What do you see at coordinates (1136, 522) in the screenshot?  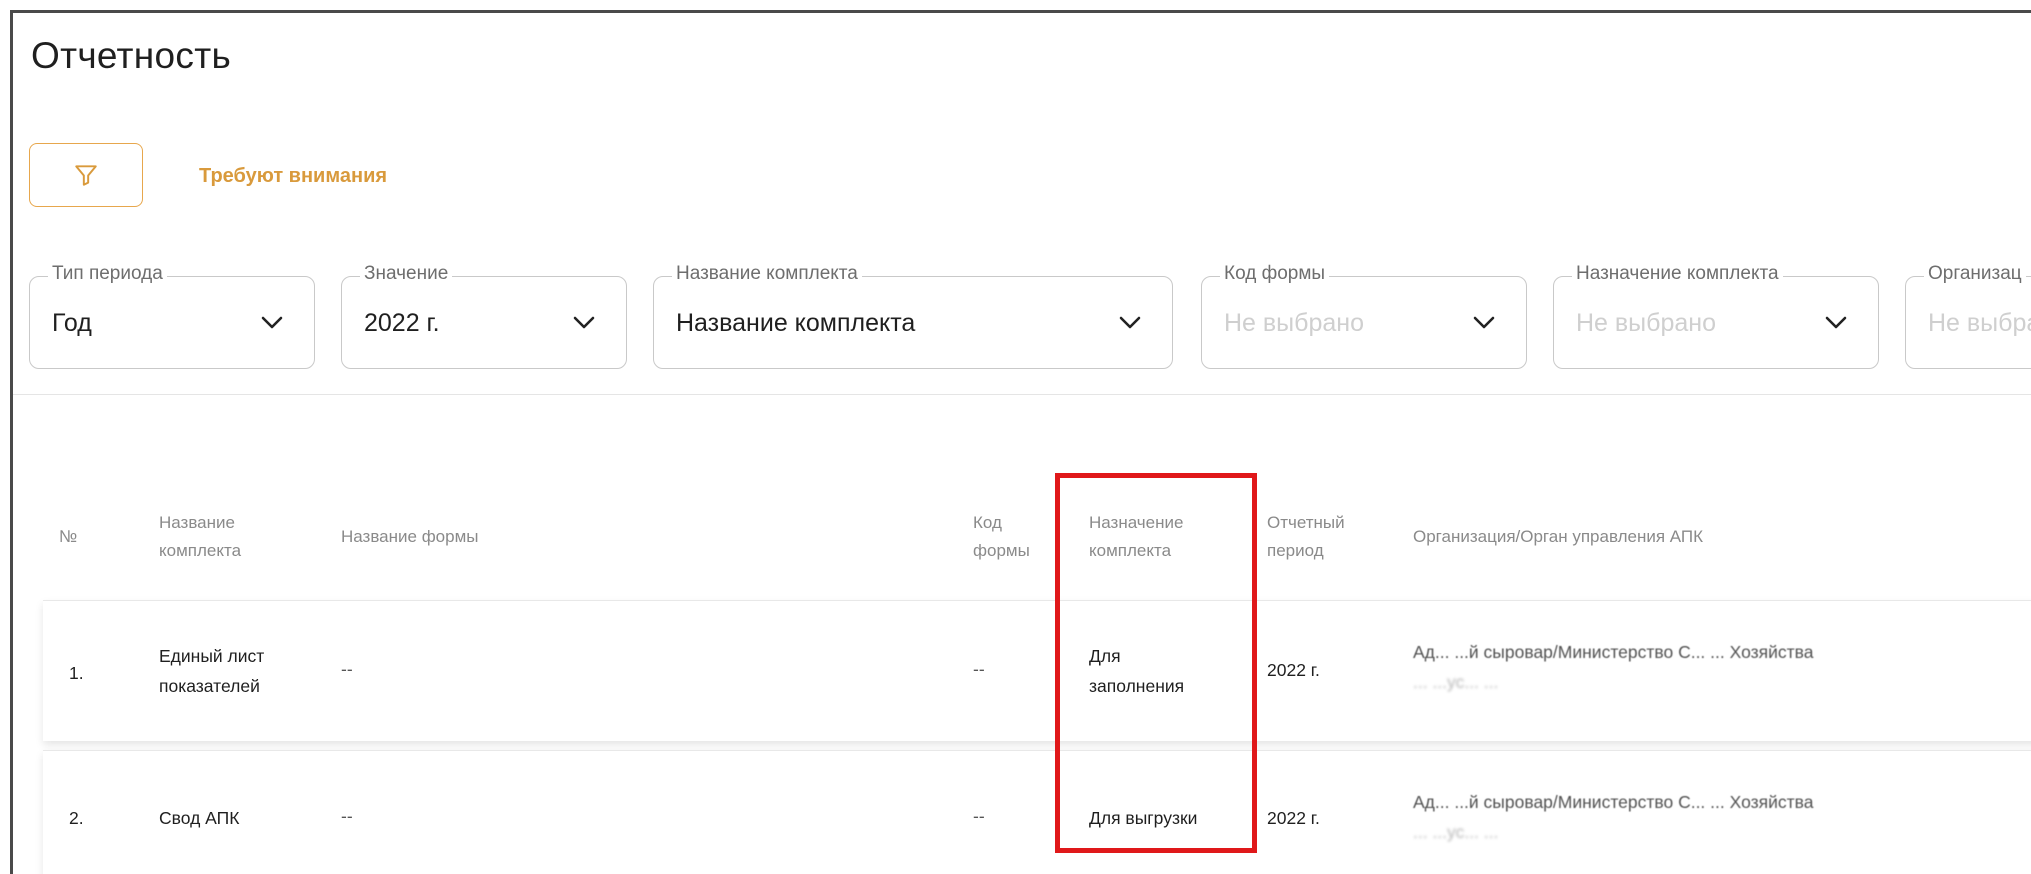 I see `header-kit-purpose-line1: Назначение` at bounding box center [1136, 522].